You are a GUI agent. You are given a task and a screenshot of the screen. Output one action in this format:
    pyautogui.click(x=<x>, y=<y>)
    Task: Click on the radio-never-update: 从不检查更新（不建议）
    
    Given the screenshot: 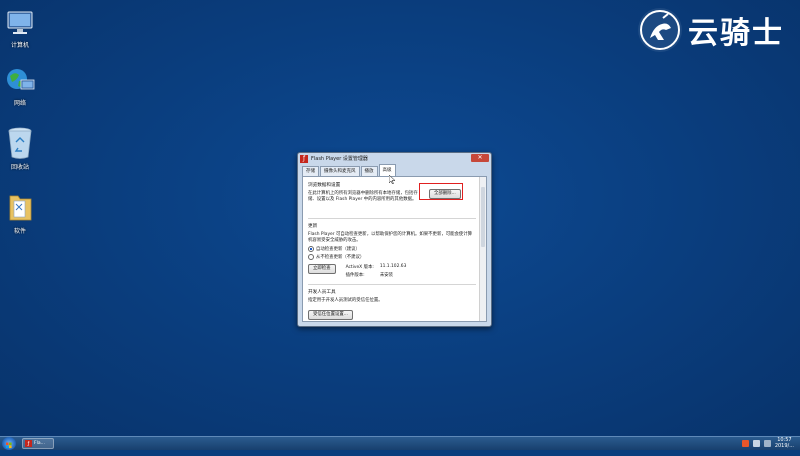 What is the action you would take?
    pyautogui.click(x=392, y=257)
    